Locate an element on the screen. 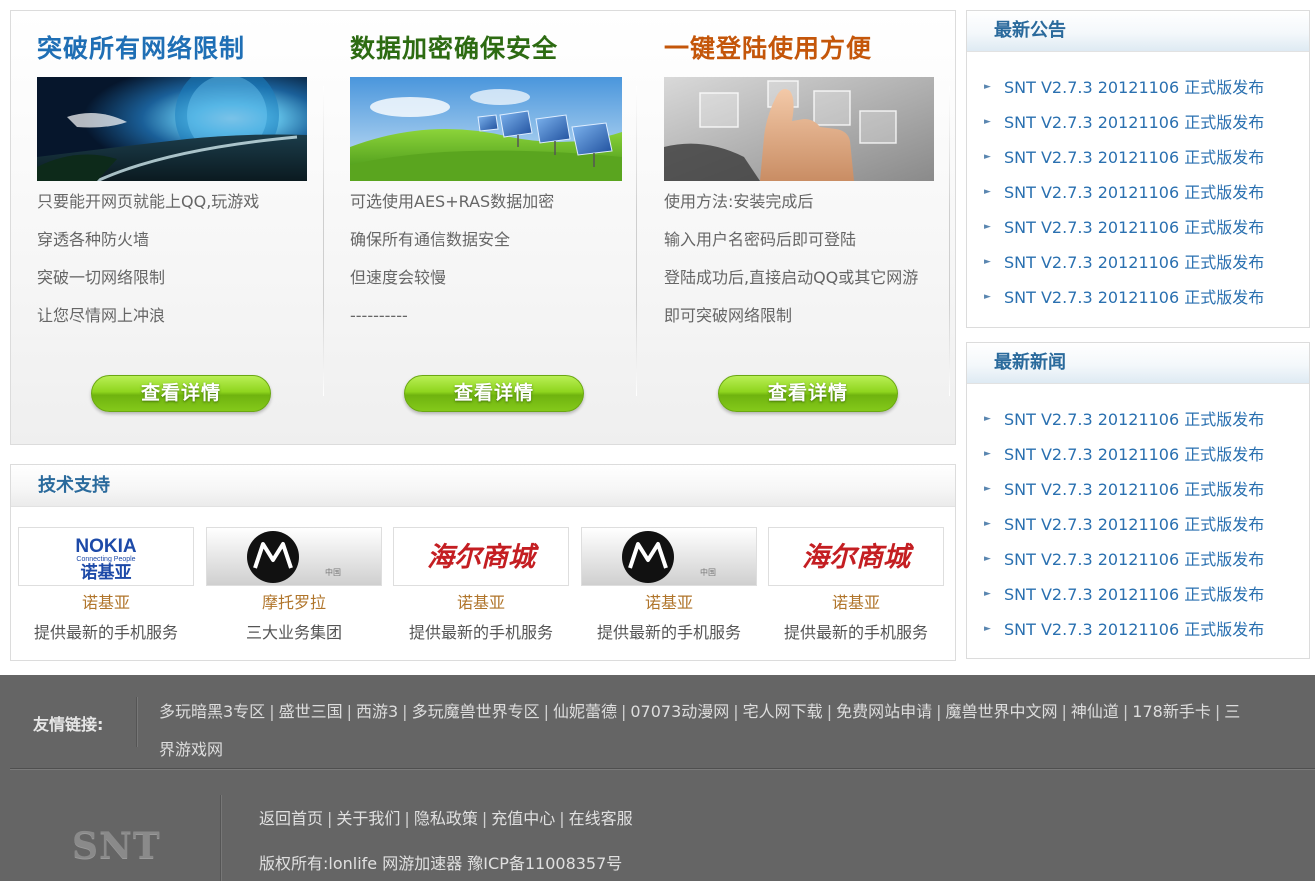 This screenshot has height=881, width=1315. friend-link: 盛世三国 is located at coordinates (311, 711).